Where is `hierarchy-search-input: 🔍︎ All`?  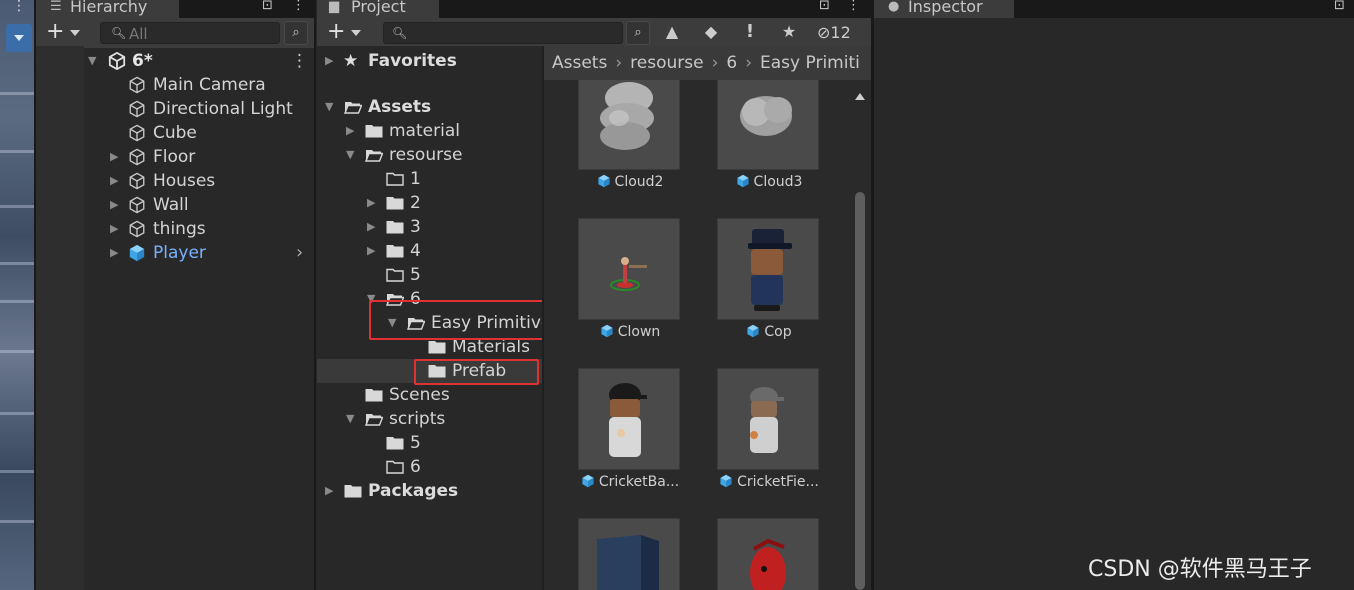
hierarchy-search-input: 🔍︎ All is located at coordinates (190, 33).